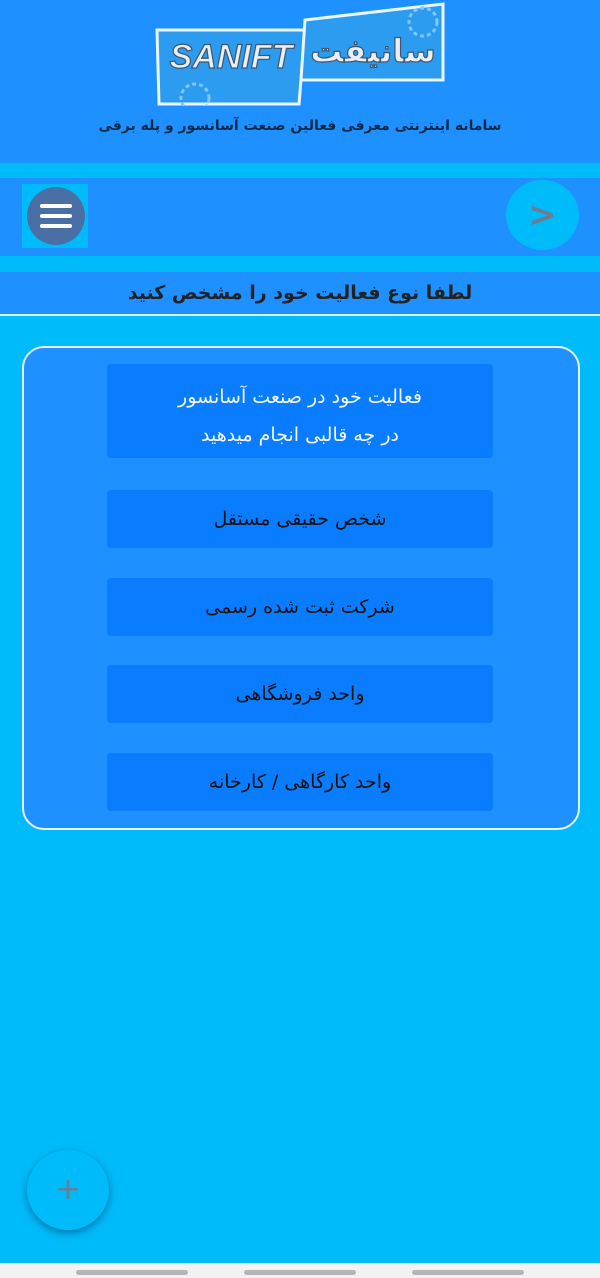  I want to click on system-nav-bar, so click(300, 1270).